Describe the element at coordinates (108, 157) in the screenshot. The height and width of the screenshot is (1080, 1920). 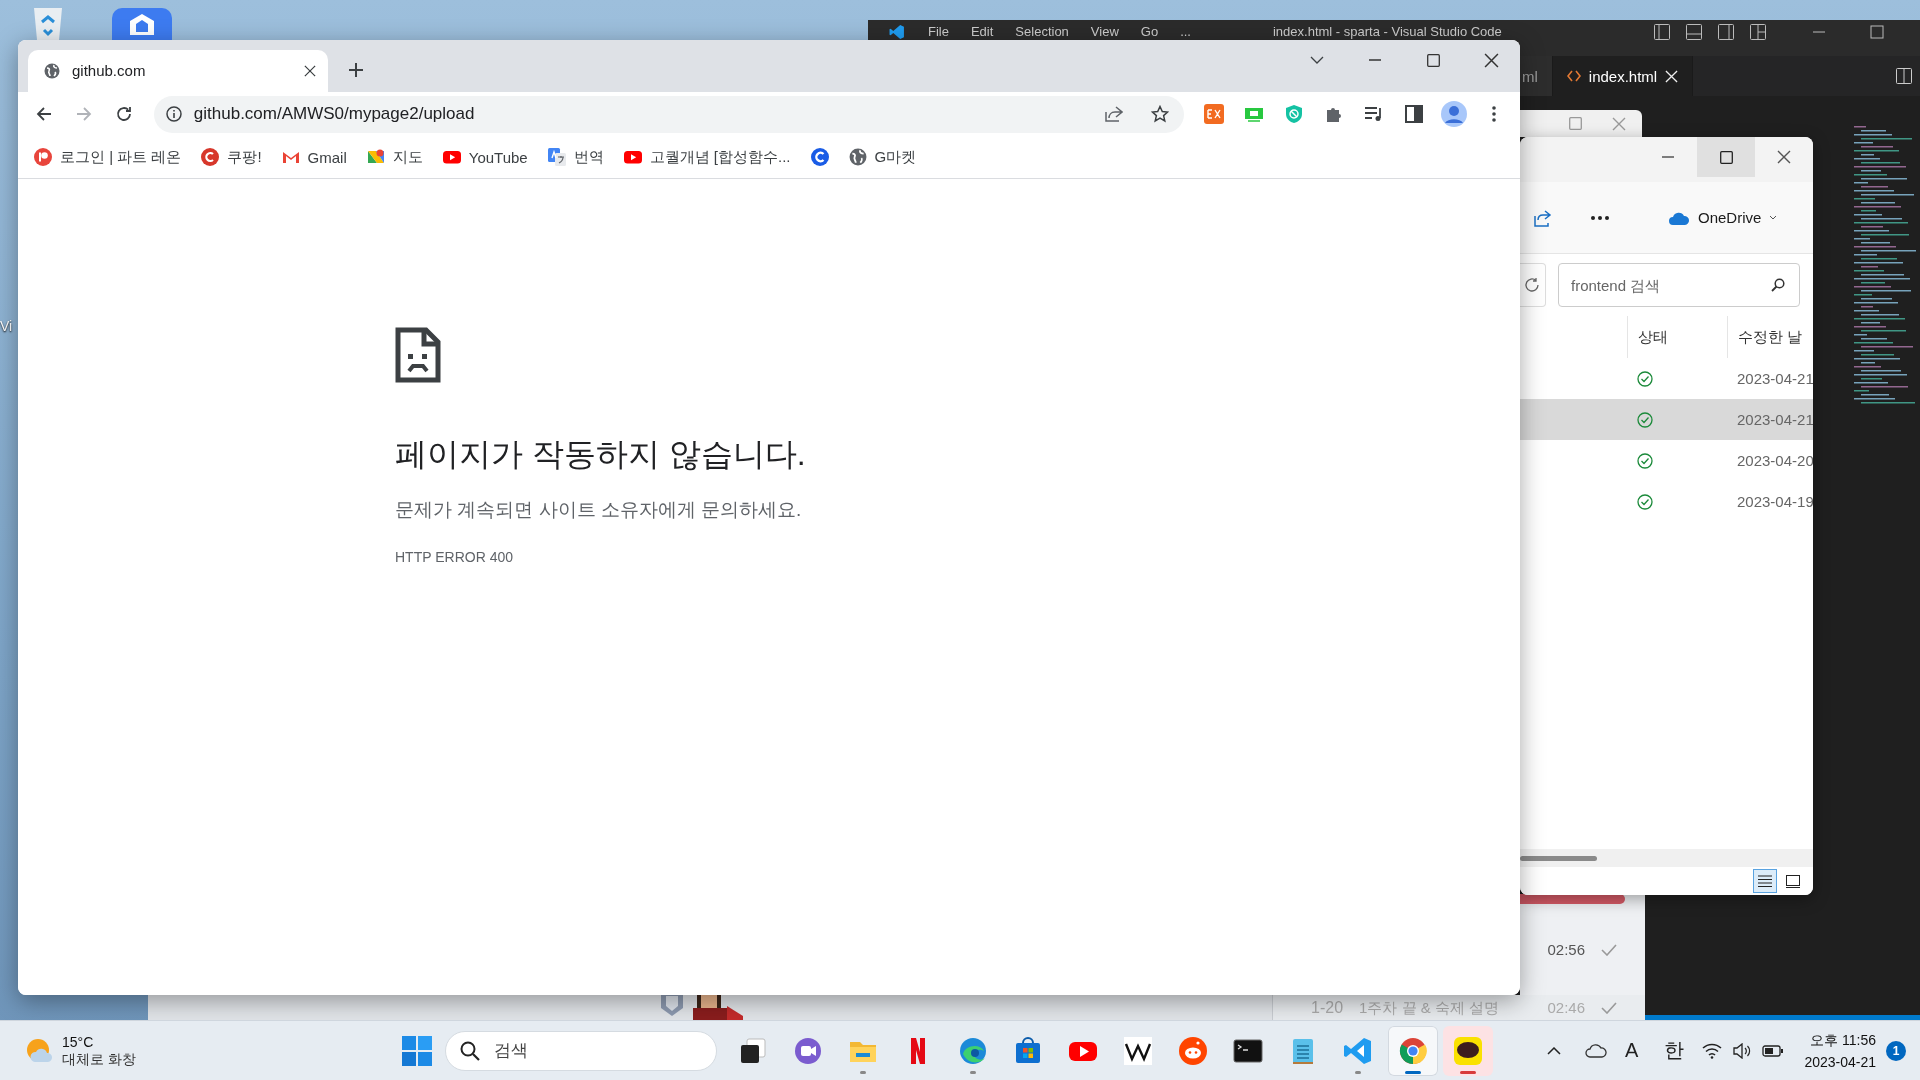
I see `bookmark: 로그인 | 파트 레온` at that location.